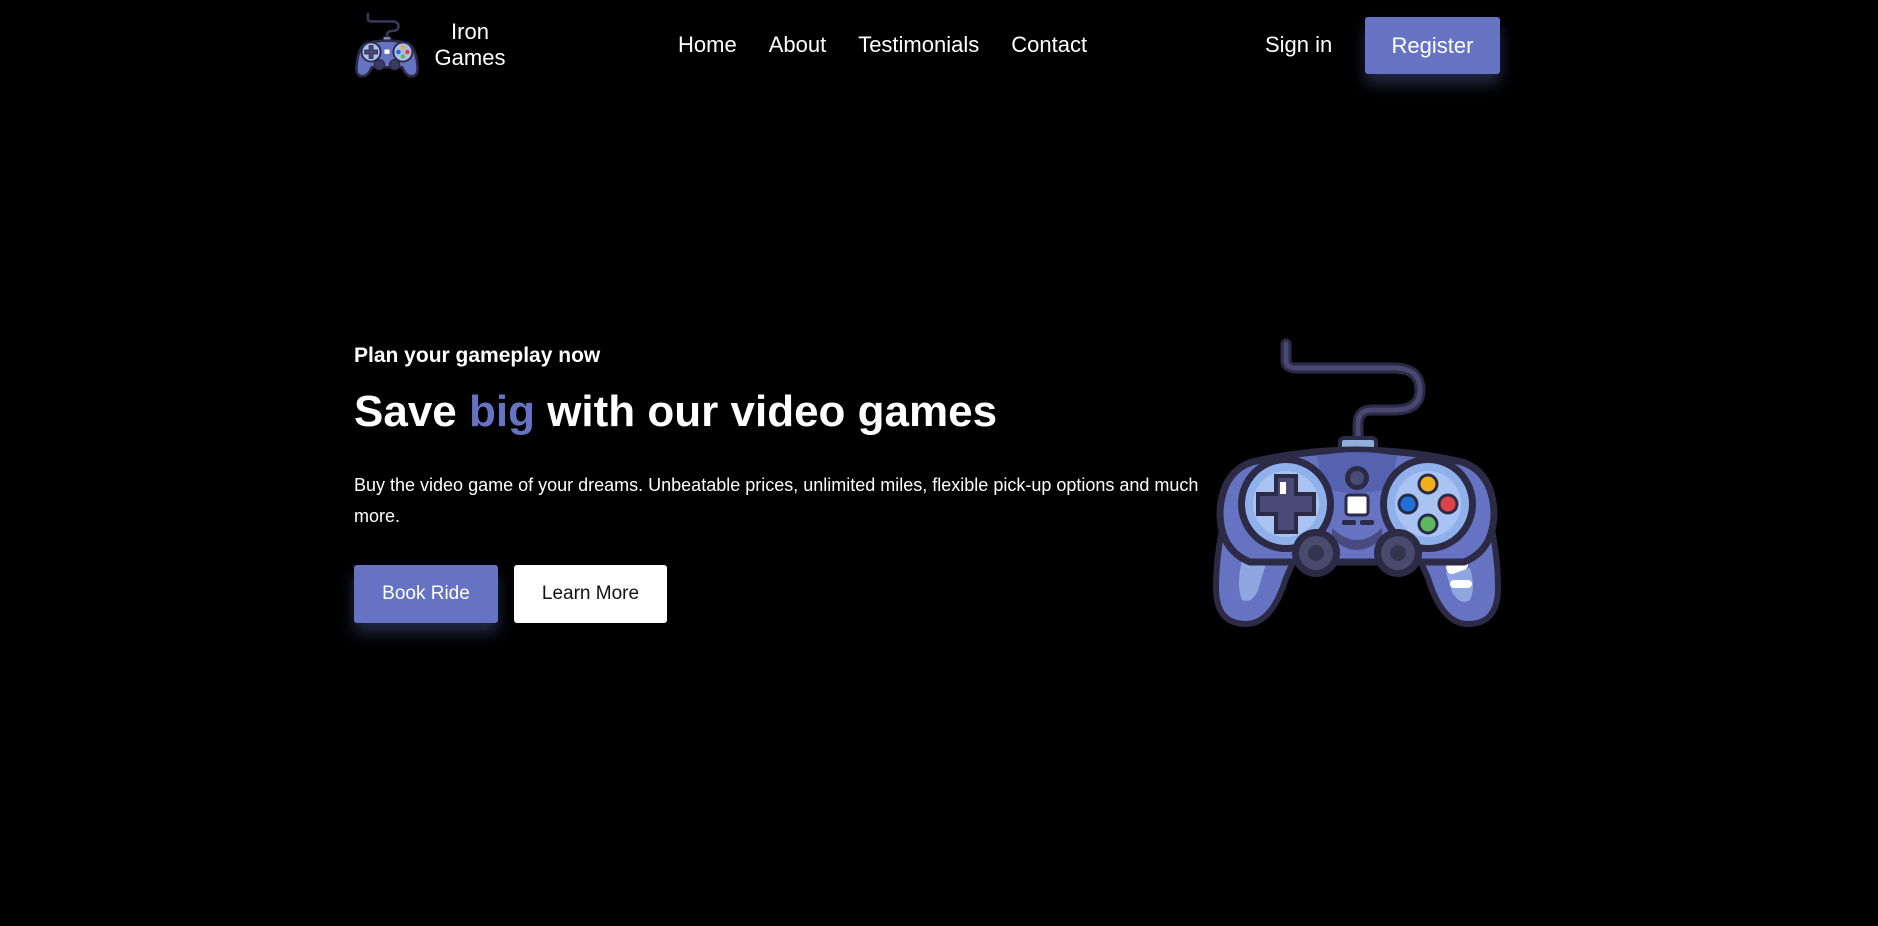 This screenshot has height=926, width=1878. What do you see at coordinates (1432, 45) in the screenshot?
I see `register-button: Register` at bounding box center [1432, 45].